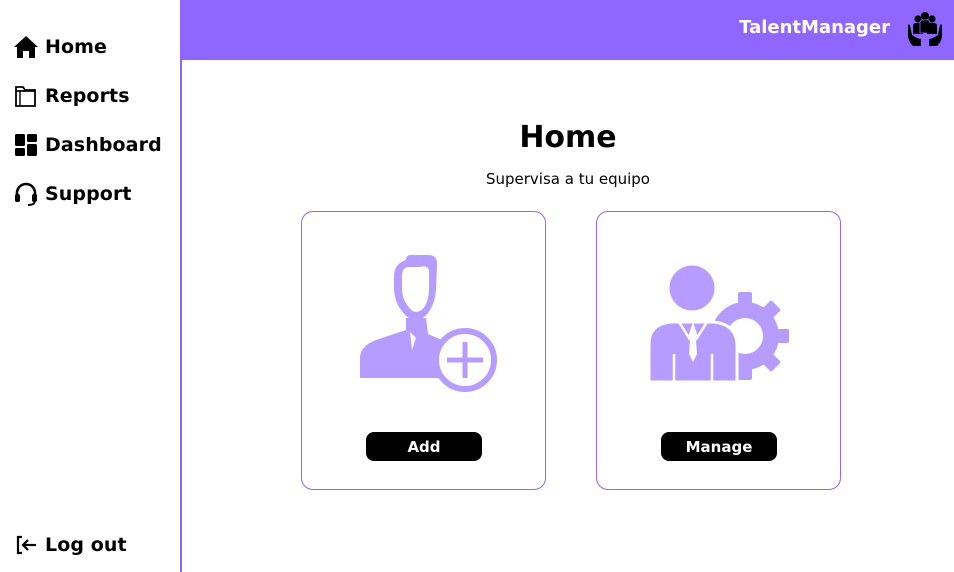  I want to click on top-bar: TalentManager, so click(568, 30).